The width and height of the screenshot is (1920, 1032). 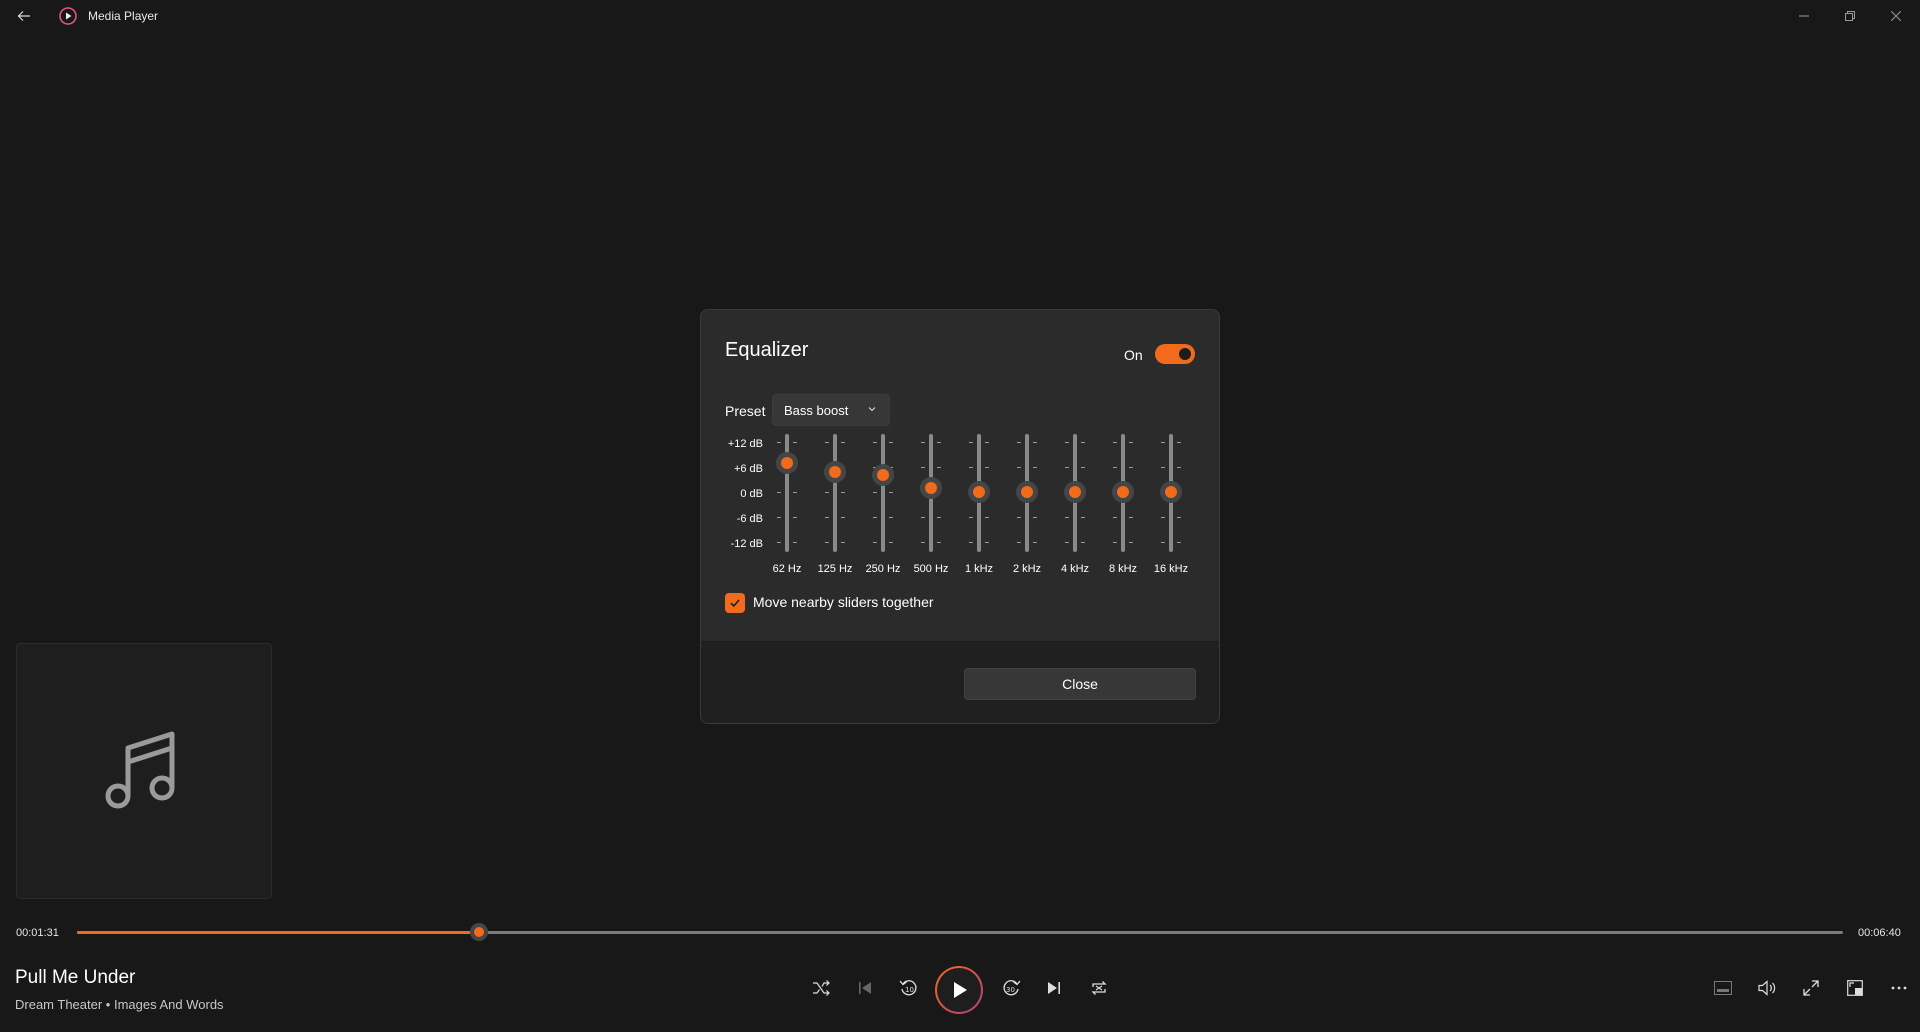 I want to click on minimize-button, so click(x=1804, y=16).